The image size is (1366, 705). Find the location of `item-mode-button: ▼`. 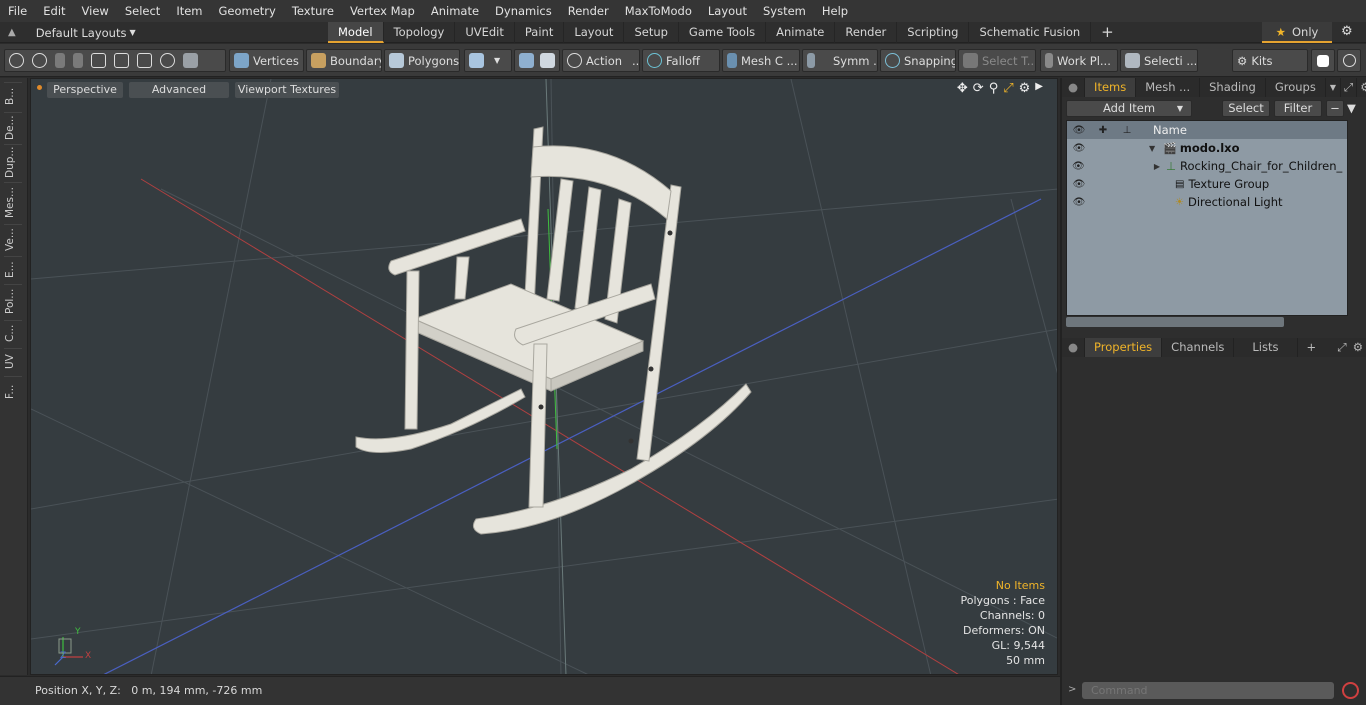

item-mode-button: ▼ is located at coordinates (488, 60).